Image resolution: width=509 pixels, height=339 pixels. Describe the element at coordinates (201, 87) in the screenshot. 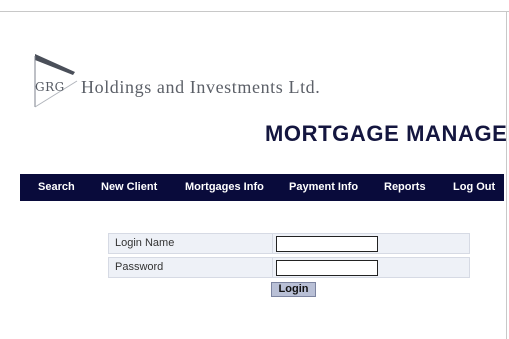

I see `company-name: Holdings and Investments Ltd.` at that location.